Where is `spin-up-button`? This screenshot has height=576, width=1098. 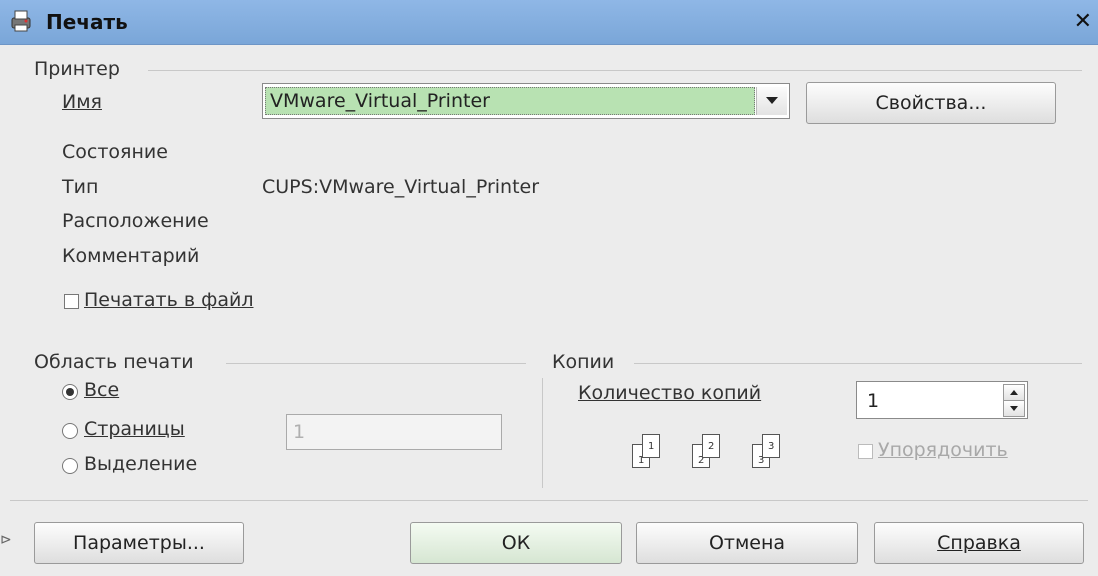 spin-up-button is located at coordinates (1014, 392).